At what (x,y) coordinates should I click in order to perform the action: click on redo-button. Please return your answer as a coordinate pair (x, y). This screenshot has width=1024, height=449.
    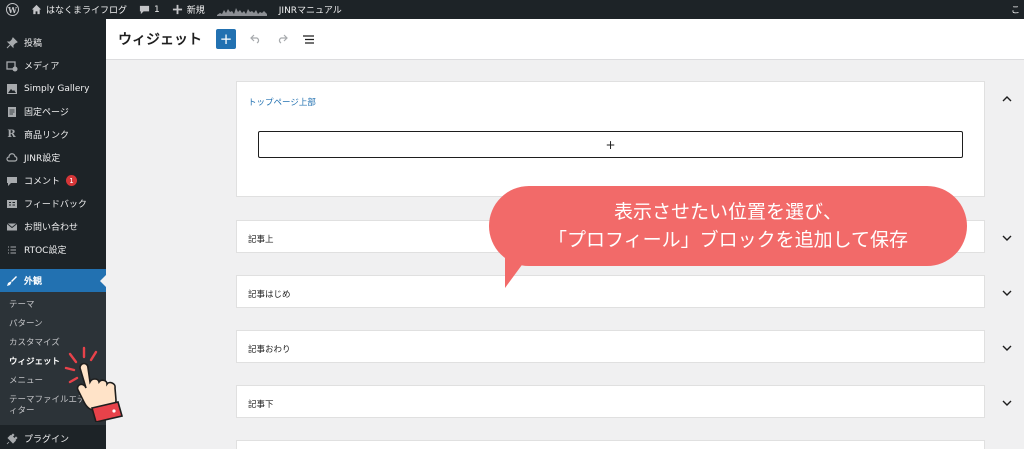
    Looking at the image, I should click on (282, 39).